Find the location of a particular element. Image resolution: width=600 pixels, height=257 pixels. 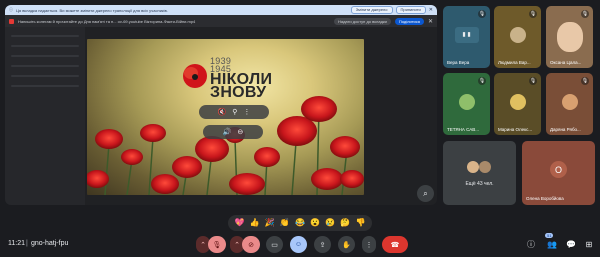

reactions-bar: 💖 👍 🎉 👏 😂 😮 😢 🤔 👎 is located at coordinates (300, 223).